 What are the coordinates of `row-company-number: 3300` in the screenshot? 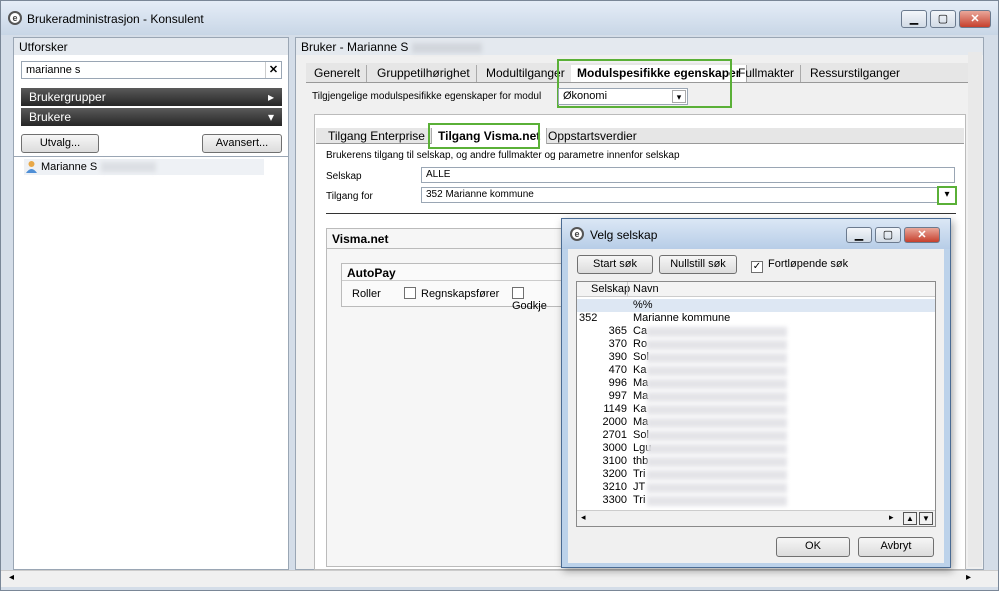 It's located at (614, 500).